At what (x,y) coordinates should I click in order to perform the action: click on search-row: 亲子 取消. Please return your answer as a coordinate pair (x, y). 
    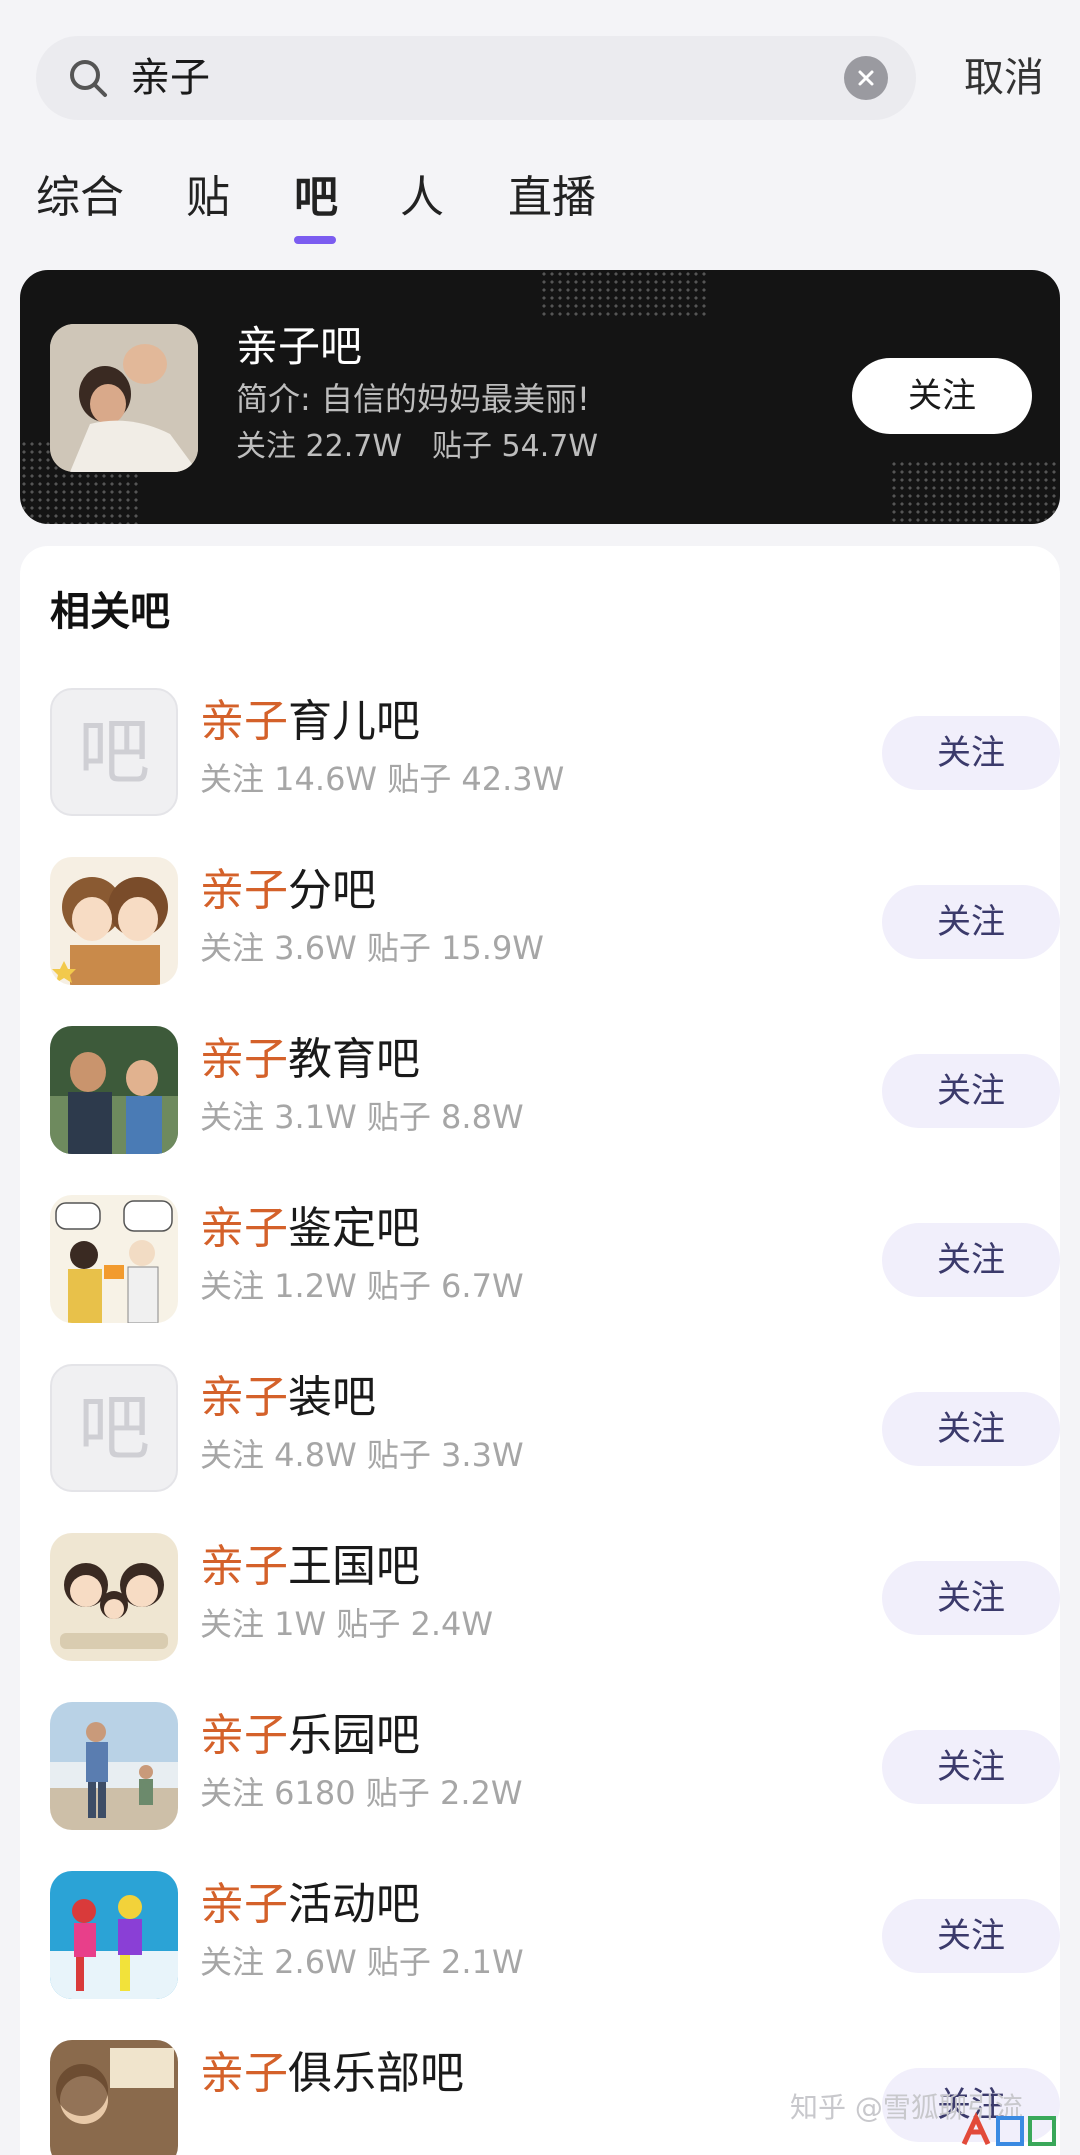
    Looking at the image, I should click on (540, 78).